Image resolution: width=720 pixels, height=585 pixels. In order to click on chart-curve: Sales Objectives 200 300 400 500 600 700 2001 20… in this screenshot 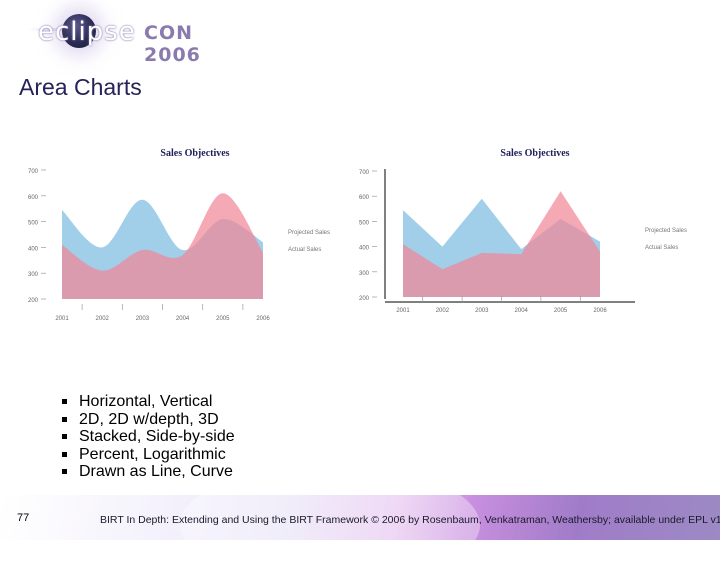, I will do `click(190, 232)`.